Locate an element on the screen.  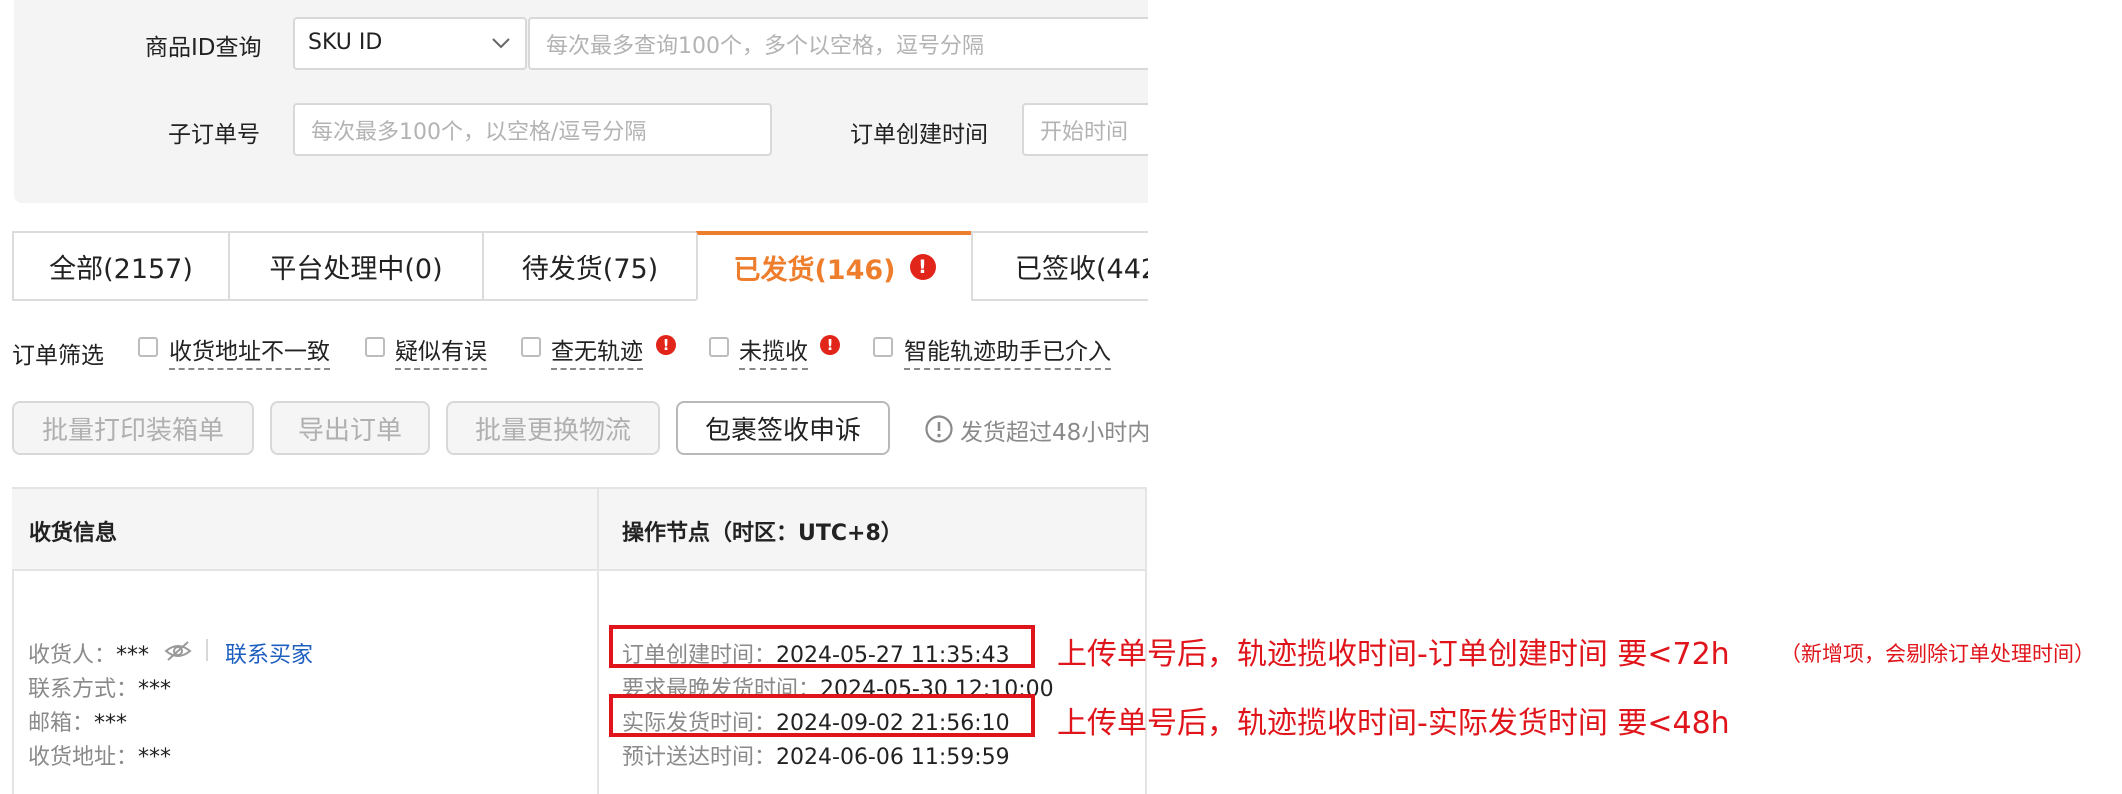
batch-print-box-list-button: 批量打印装箱单 is located at coordinates (133, 428).